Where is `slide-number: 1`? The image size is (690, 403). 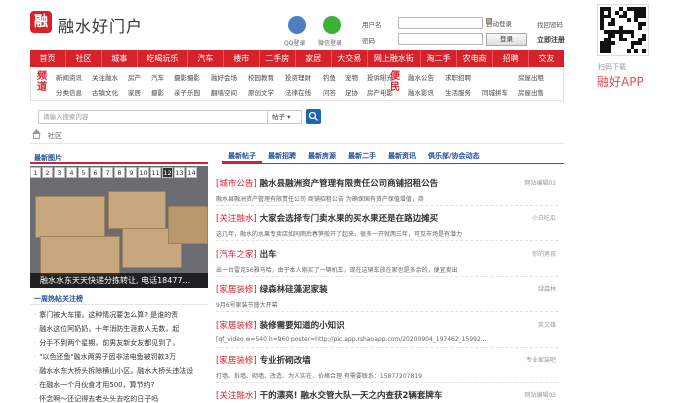
slide-number: 1 is located at coordinates (35, 172).